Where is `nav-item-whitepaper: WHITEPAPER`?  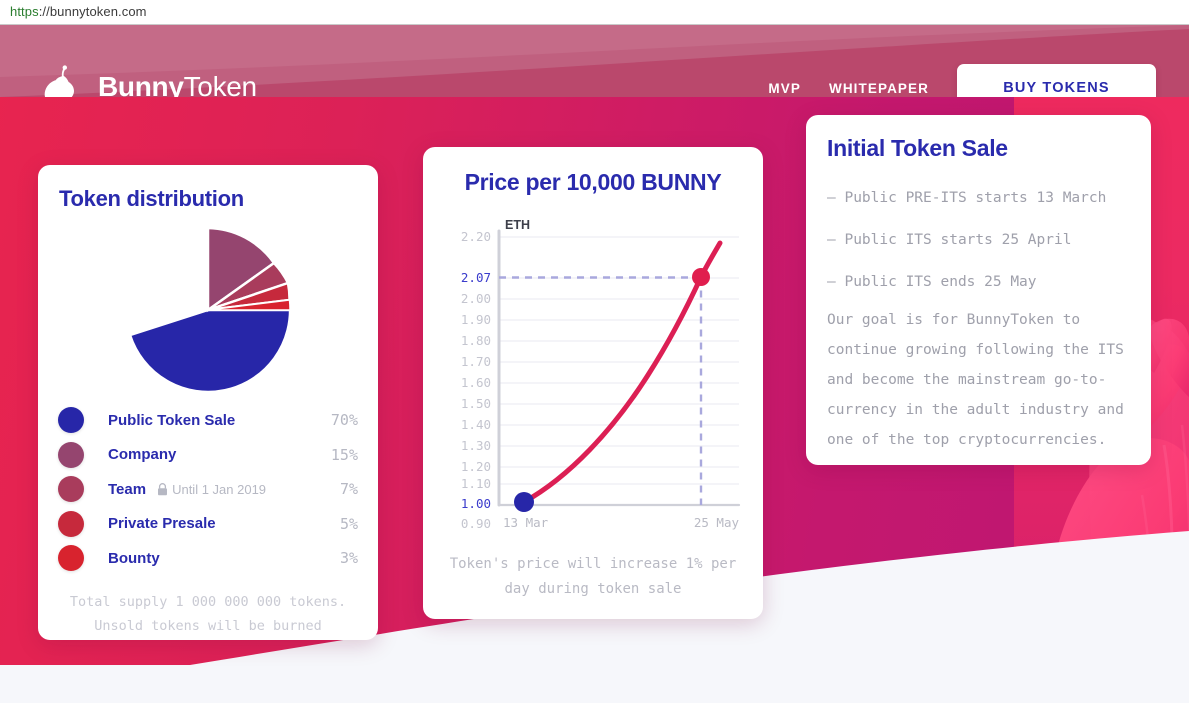 nav-item-whitepaper: WHITEPAPER is located at coordinates (879, 88).